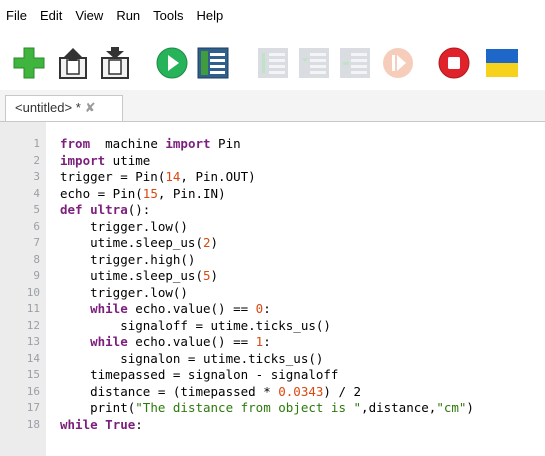  I want to click on code-text: signalon = utime.ticks_us(), so click(191, 359).